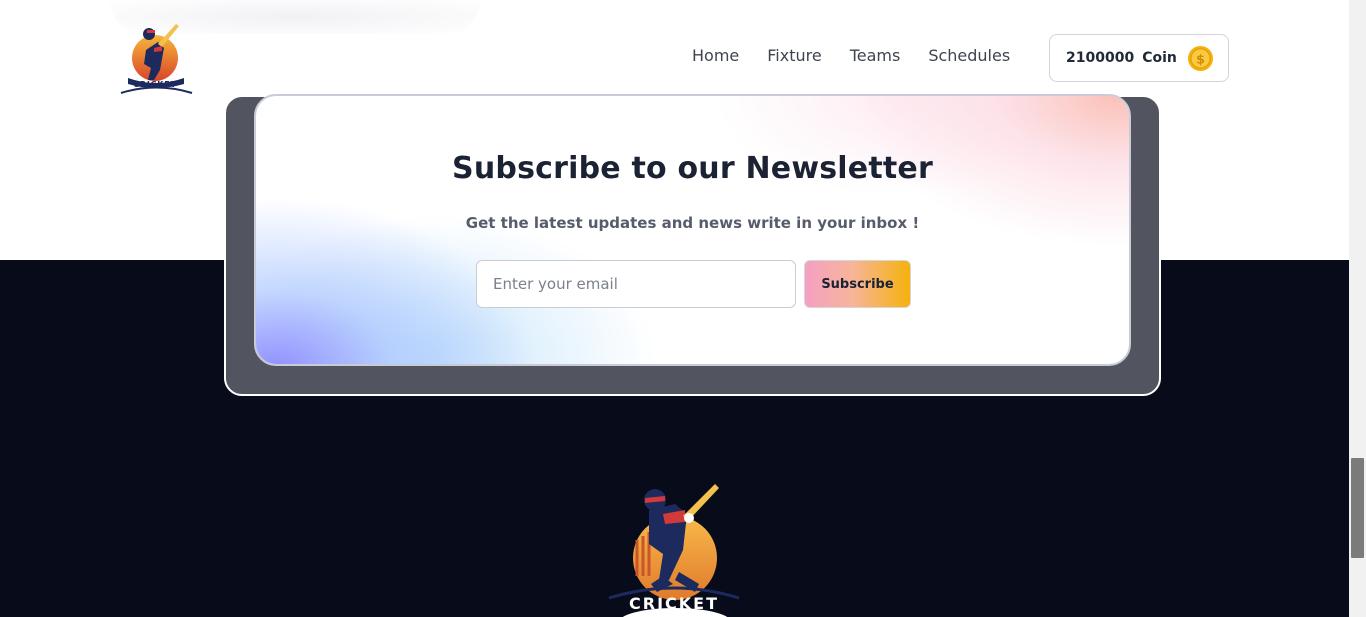  What do you see at coordinates (969, 55) in the screenshot?
I see `nav-schedules: Schedules` at bounding box center [969, 55].